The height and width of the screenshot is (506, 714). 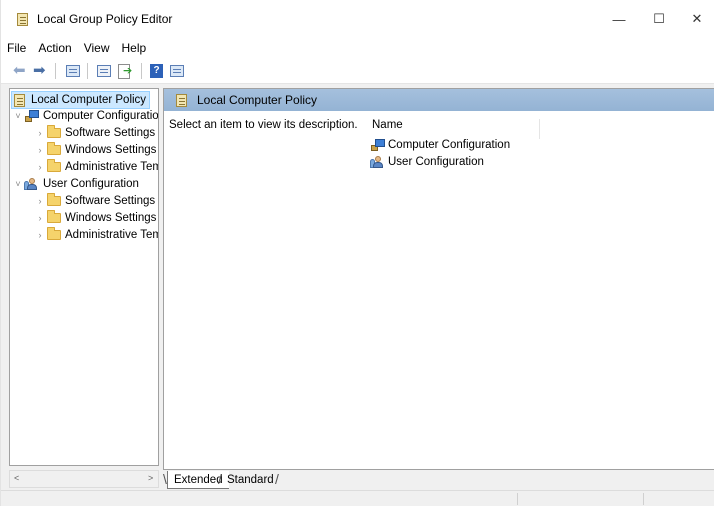 I want to click on menu-help: Help, so click(x=137, y=48).